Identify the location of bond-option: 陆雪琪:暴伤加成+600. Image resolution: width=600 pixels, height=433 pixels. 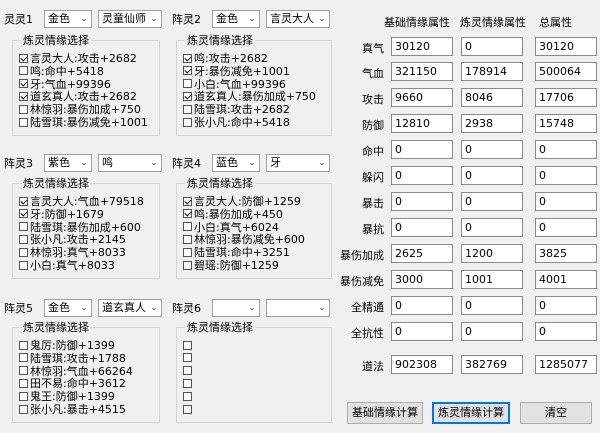
(80, 227).